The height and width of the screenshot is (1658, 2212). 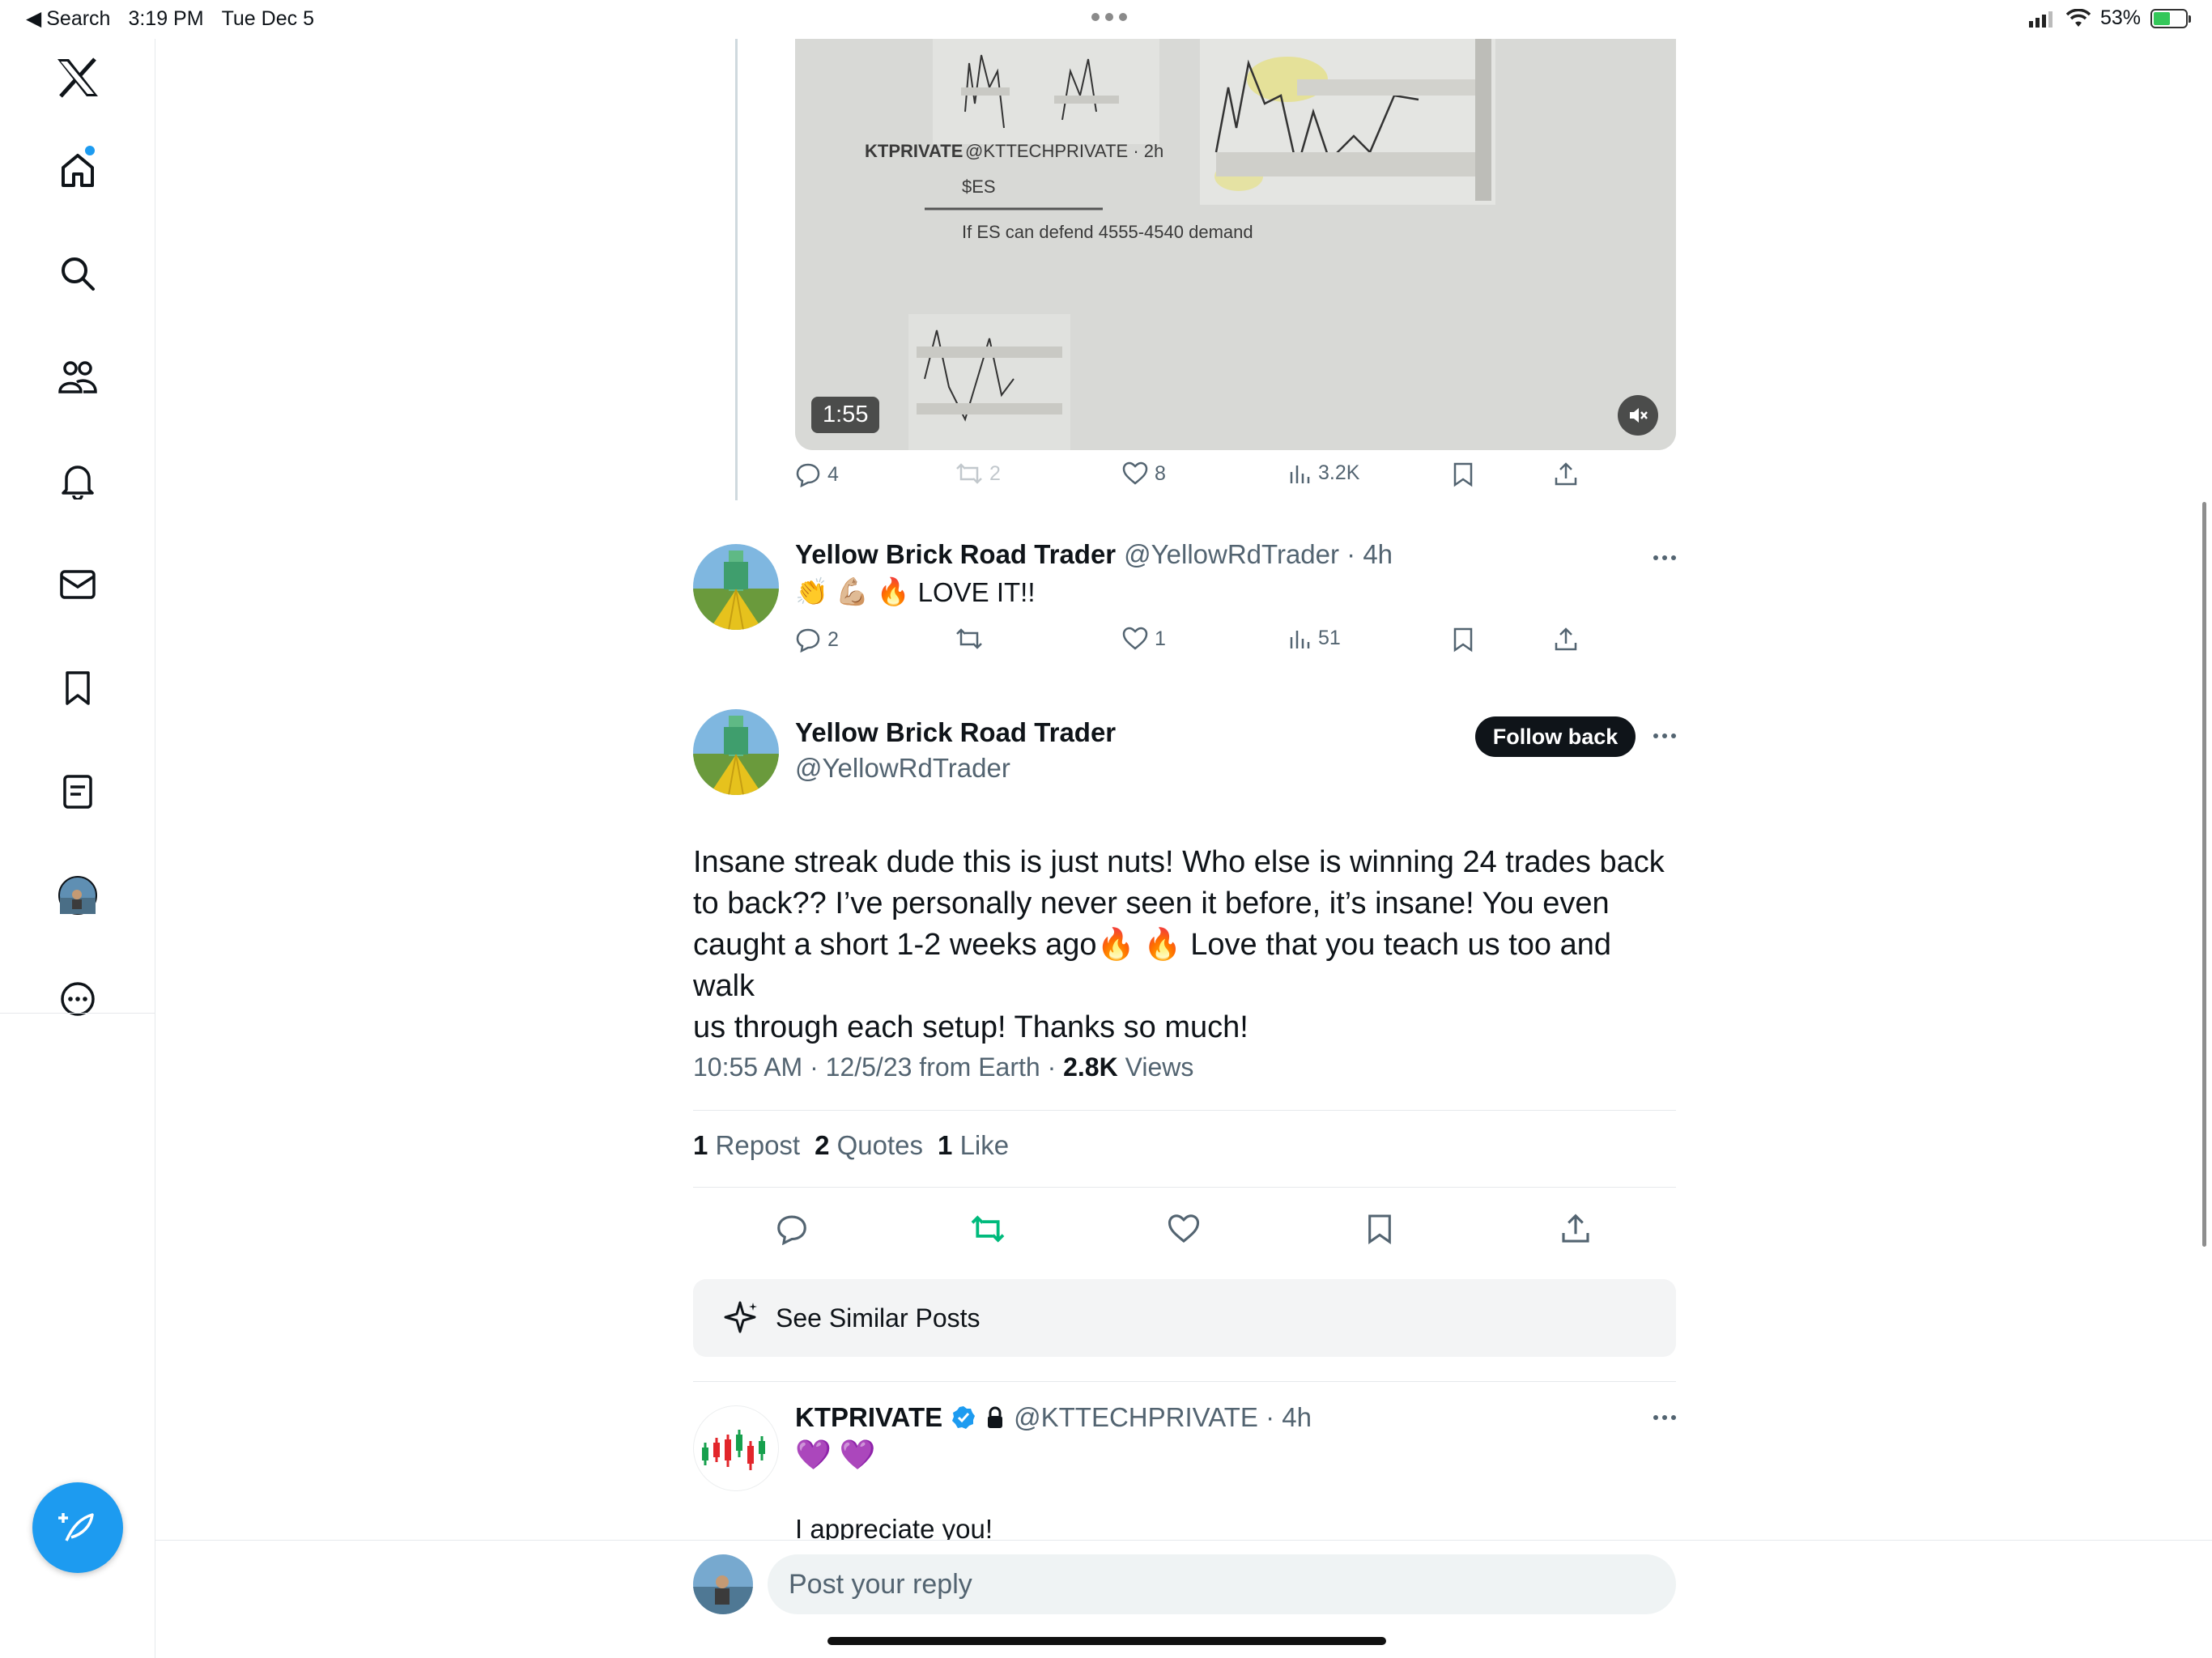 I want to click on video-thumbnail-chart-image, so click(x=1236, y=244).